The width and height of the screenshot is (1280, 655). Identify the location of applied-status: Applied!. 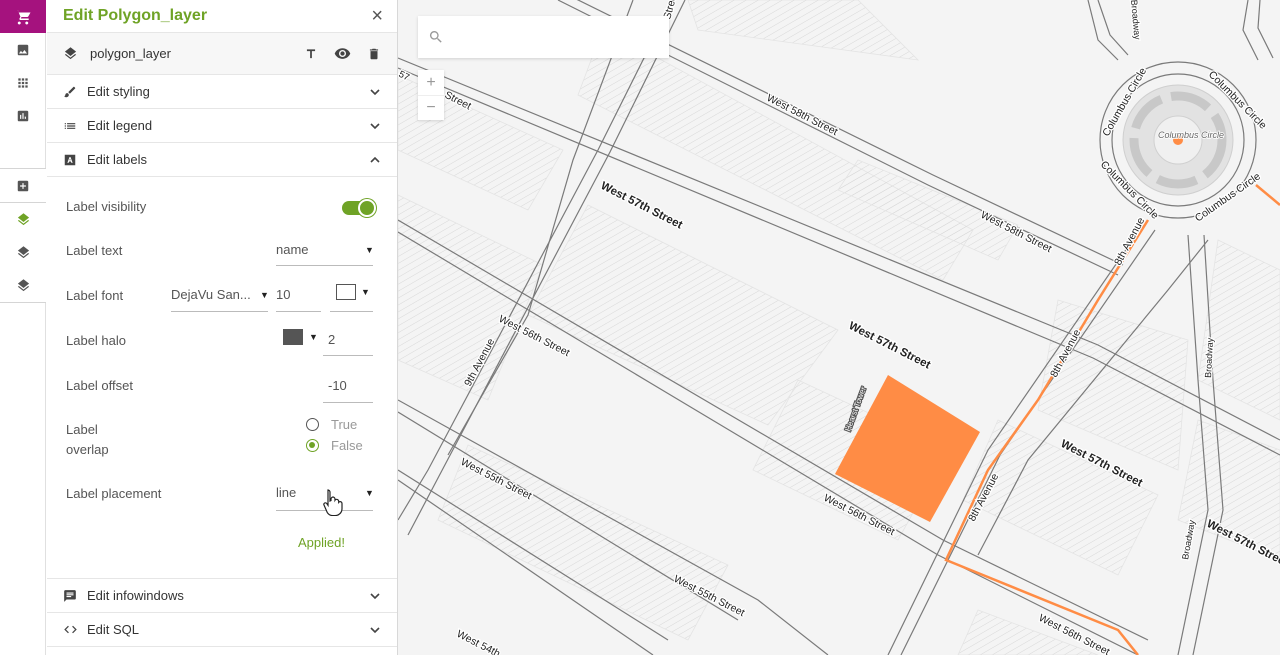
(321, 542).